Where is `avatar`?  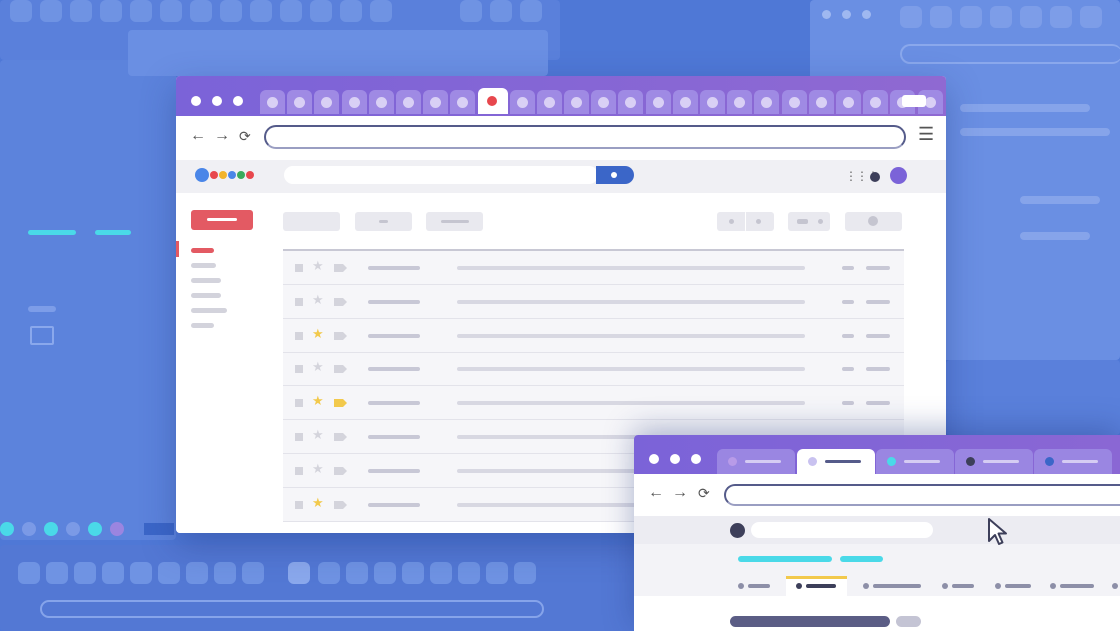 avatar is located at coordinates (898, 175).